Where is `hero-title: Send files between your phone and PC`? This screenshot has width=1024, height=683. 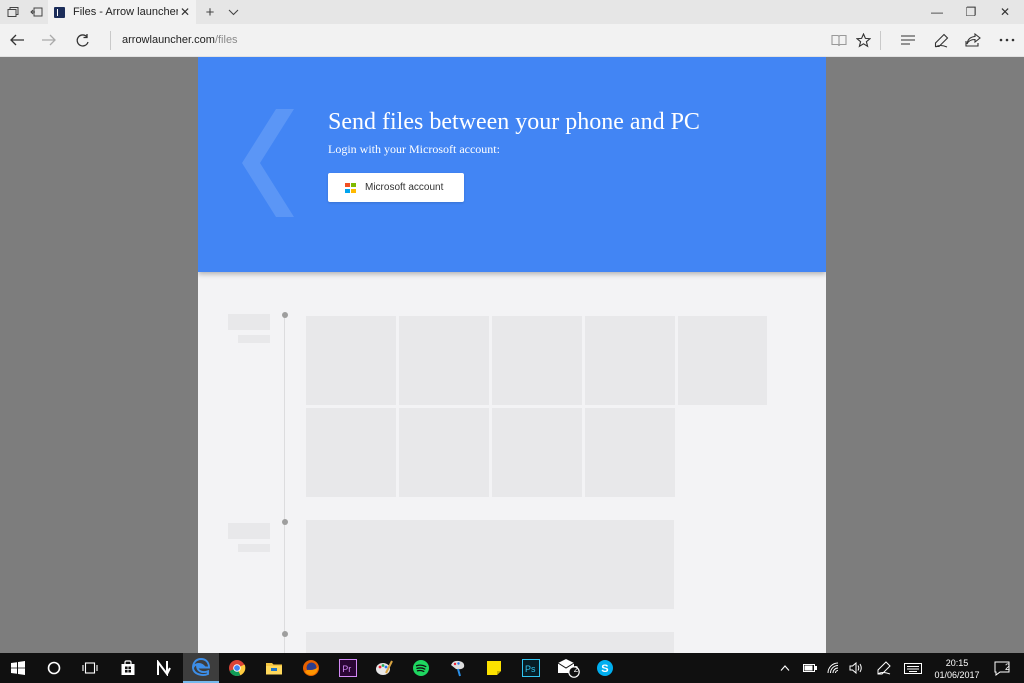
hero-title: Send files between your phone and PC is located at coordinates (514, 122).